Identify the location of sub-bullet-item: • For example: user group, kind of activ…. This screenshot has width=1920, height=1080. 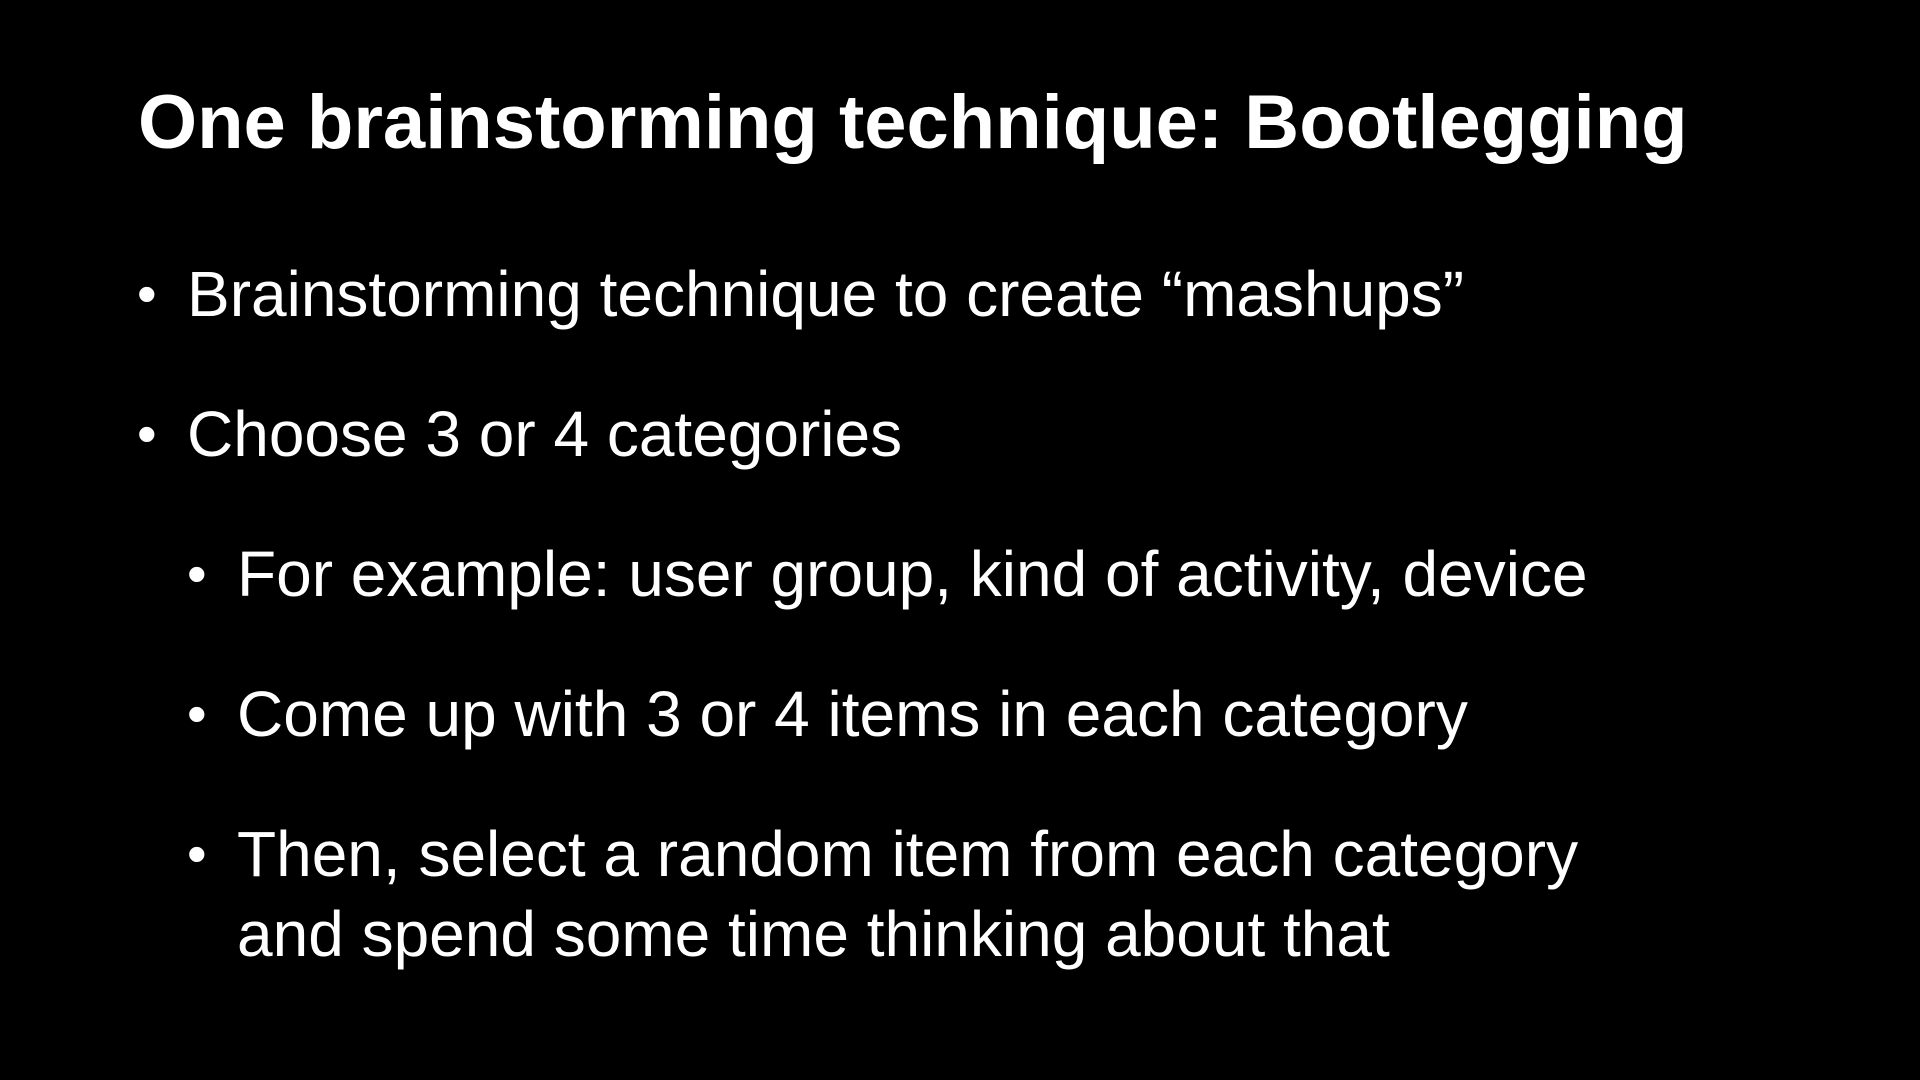
(887, 574).